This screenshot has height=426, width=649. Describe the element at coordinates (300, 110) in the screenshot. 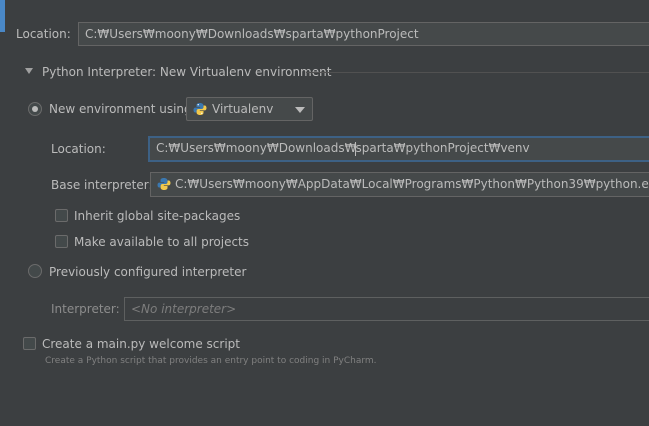

I see `chevron-down-icon` at that location.